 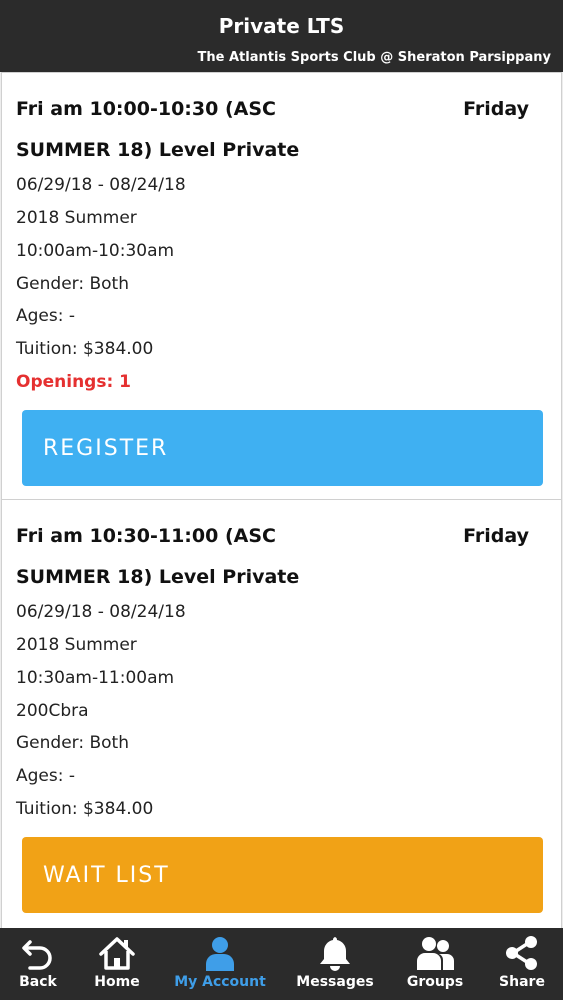 What do you see at coordinates (146, 536) in the screenshot?
I see `class-title-line1: Fri am 10:30-11:00 (ASC` at bounding box center [146, 536].